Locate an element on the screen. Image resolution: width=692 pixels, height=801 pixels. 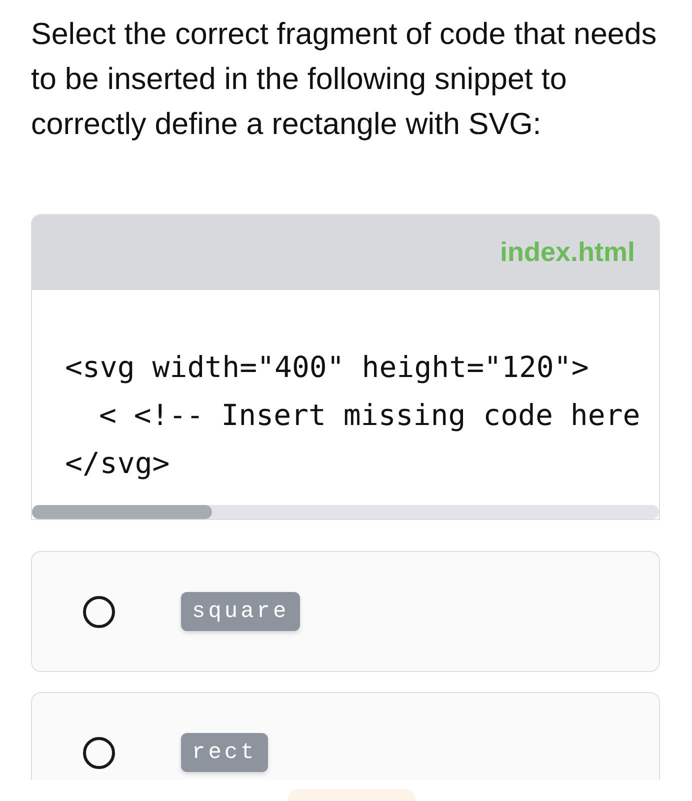
code-line: </svg> is located at coordinates (118, 463).